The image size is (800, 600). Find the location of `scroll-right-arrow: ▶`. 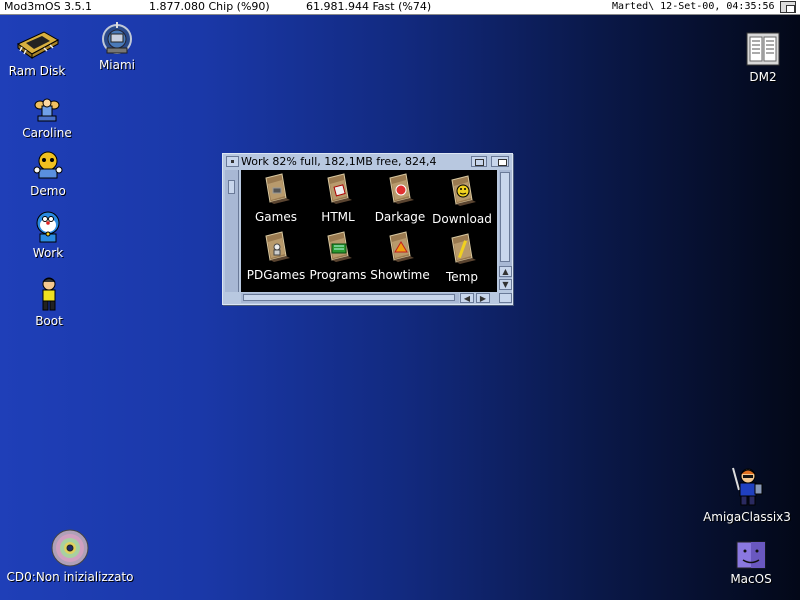

scroll-right-arrow: ▶ is located at coordinates (483, 298).